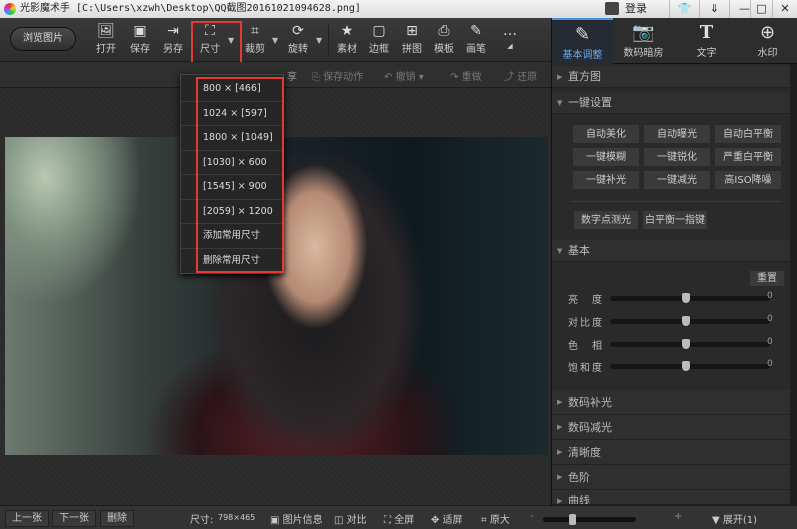  What do you see at coordinates (302, 520) in the screenshot?
I see `info-label: 图片信息` at bounding box center [302, 520].